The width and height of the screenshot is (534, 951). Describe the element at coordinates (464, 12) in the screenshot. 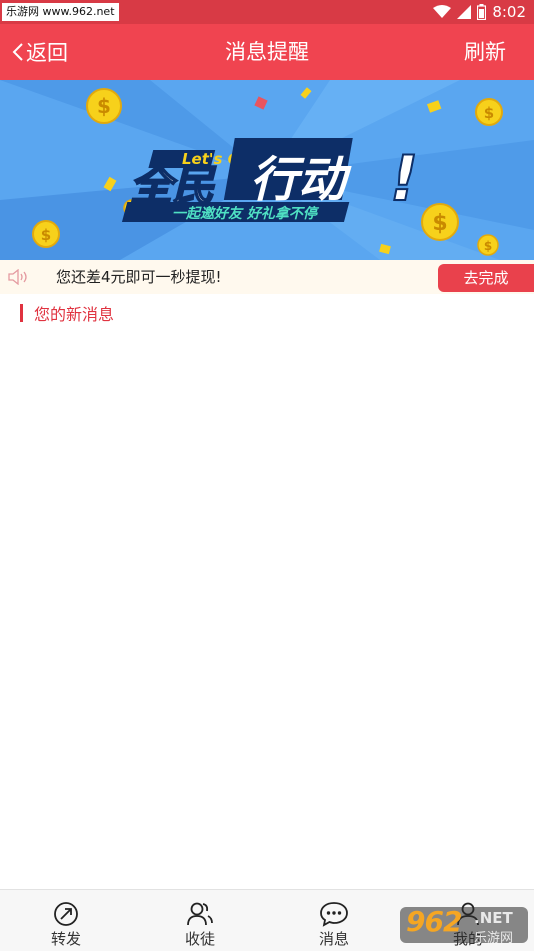

I see `signal-icon` at that location.